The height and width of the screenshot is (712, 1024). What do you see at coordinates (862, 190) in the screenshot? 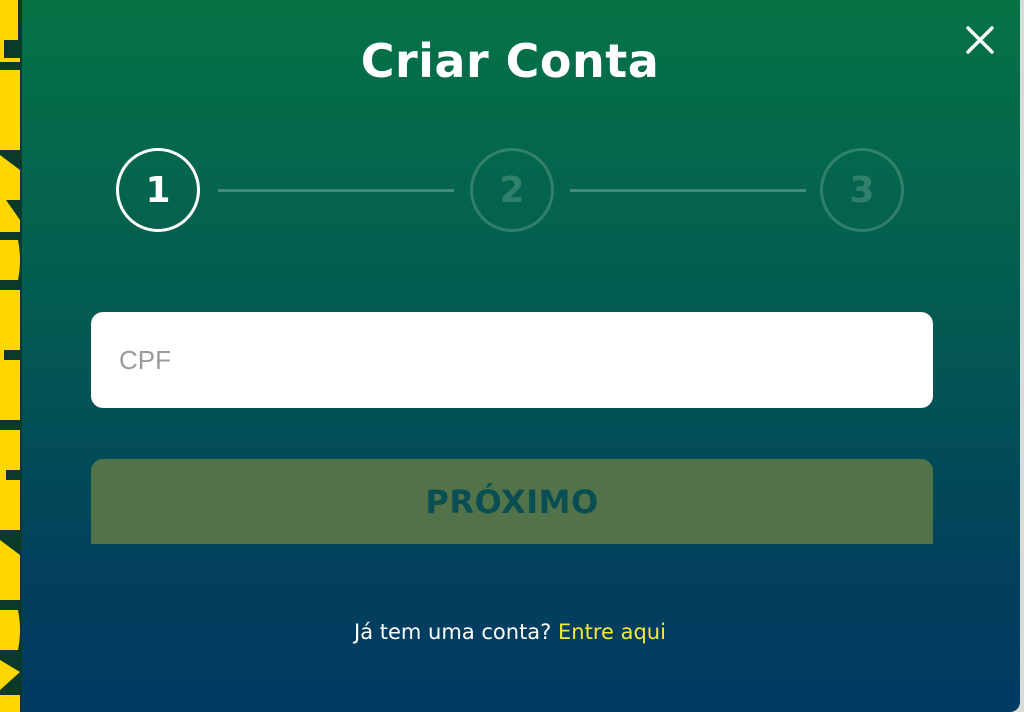
I see `step-3-indicator: 3` at bounding box center [862, 190].